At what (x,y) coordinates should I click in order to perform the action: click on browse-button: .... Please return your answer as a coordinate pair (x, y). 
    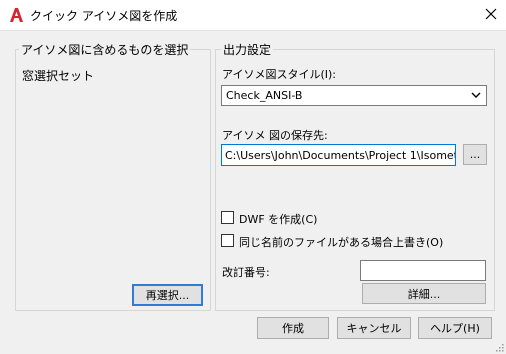
    Looking at the image, I should click on (475, 154).